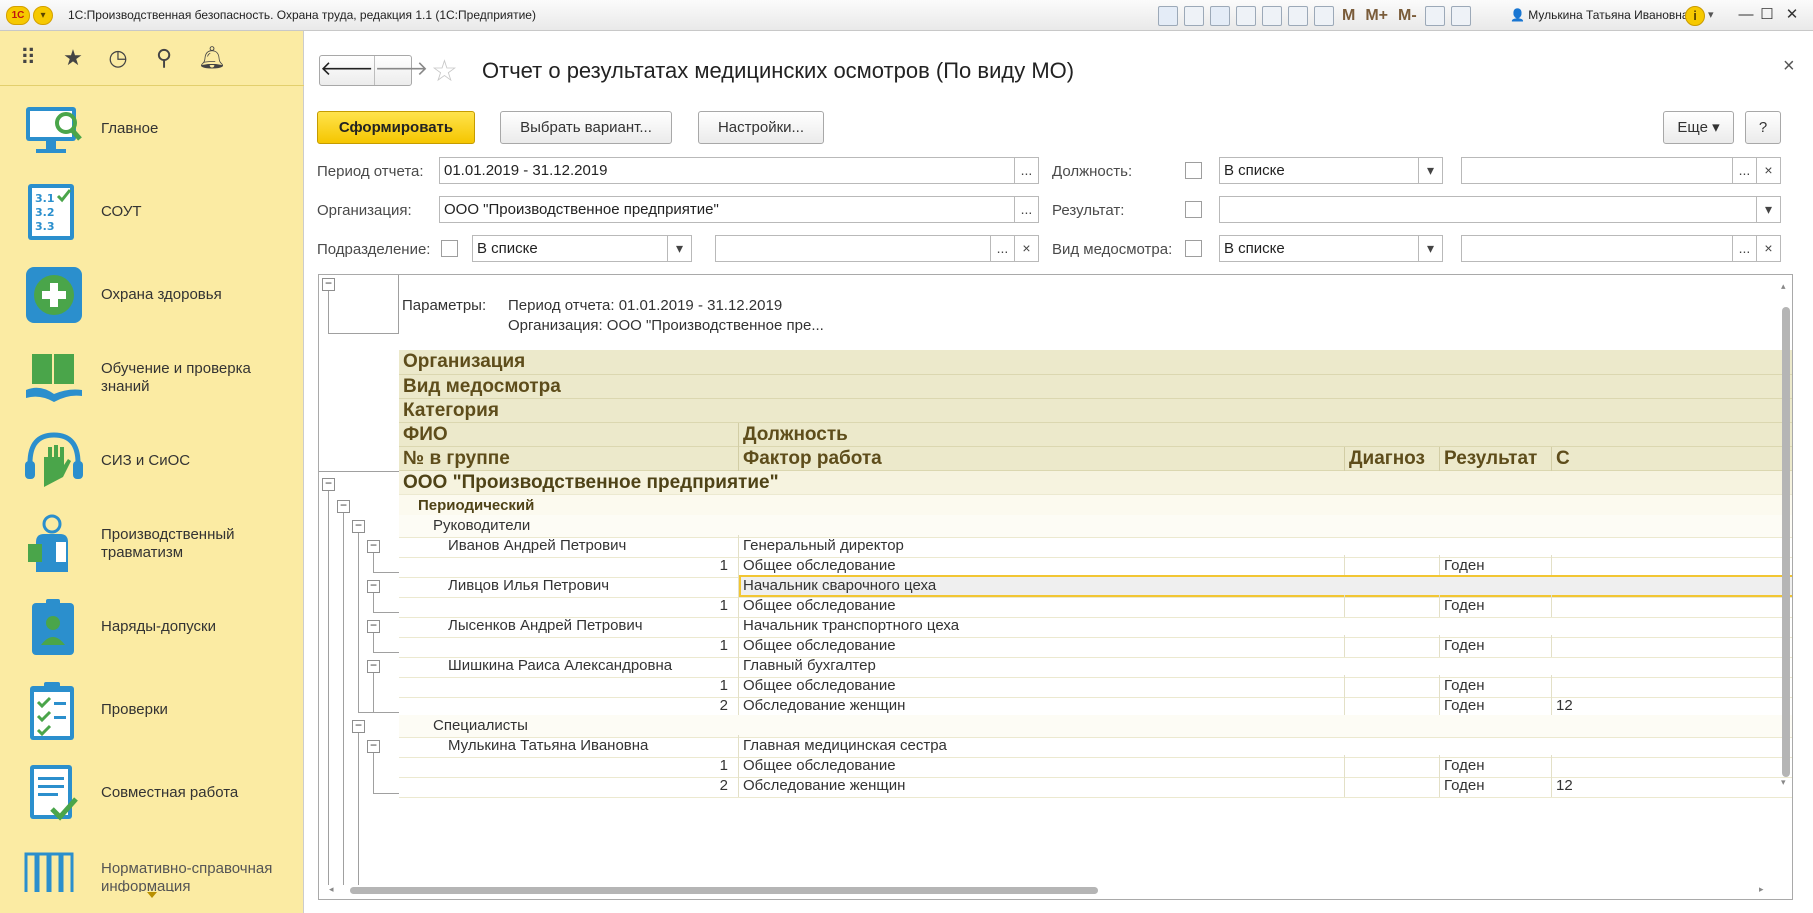 The image size is (1813, 913). I want to click on exam-type-clear-button: ×, so click(1768, 248).